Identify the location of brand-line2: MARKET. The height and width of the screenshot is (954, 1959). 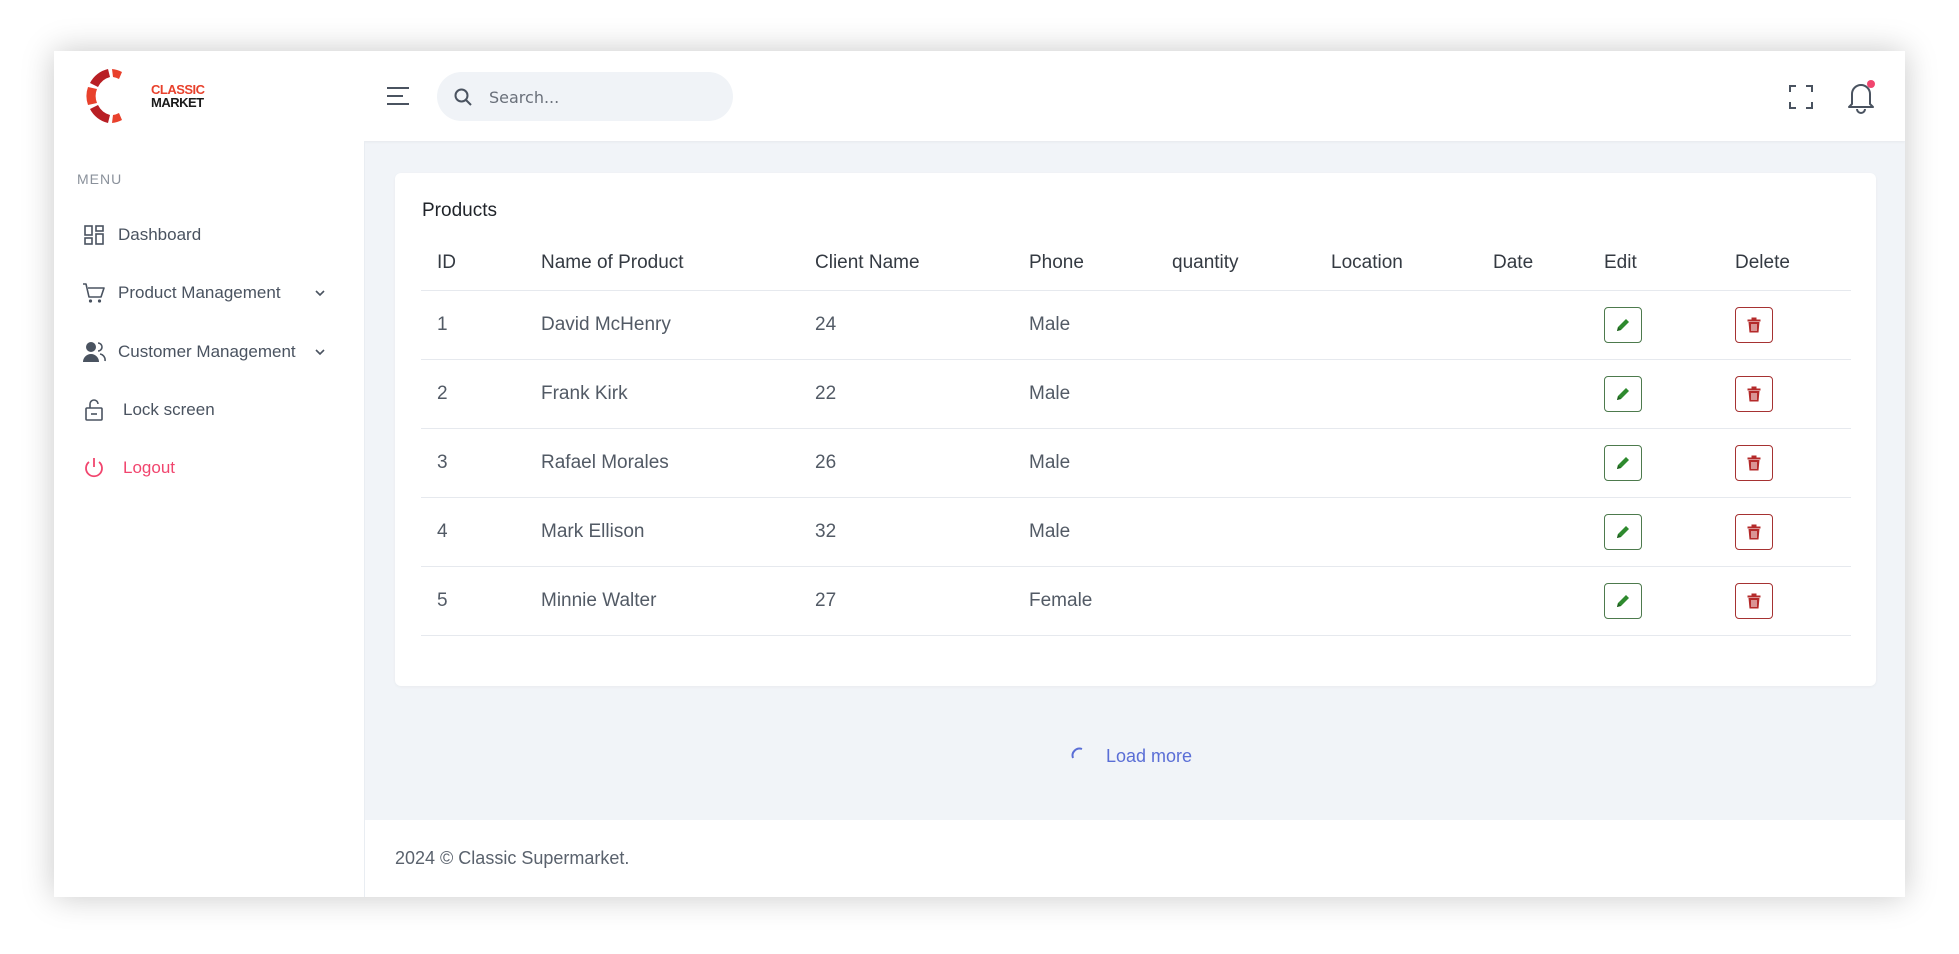
(177, 102).